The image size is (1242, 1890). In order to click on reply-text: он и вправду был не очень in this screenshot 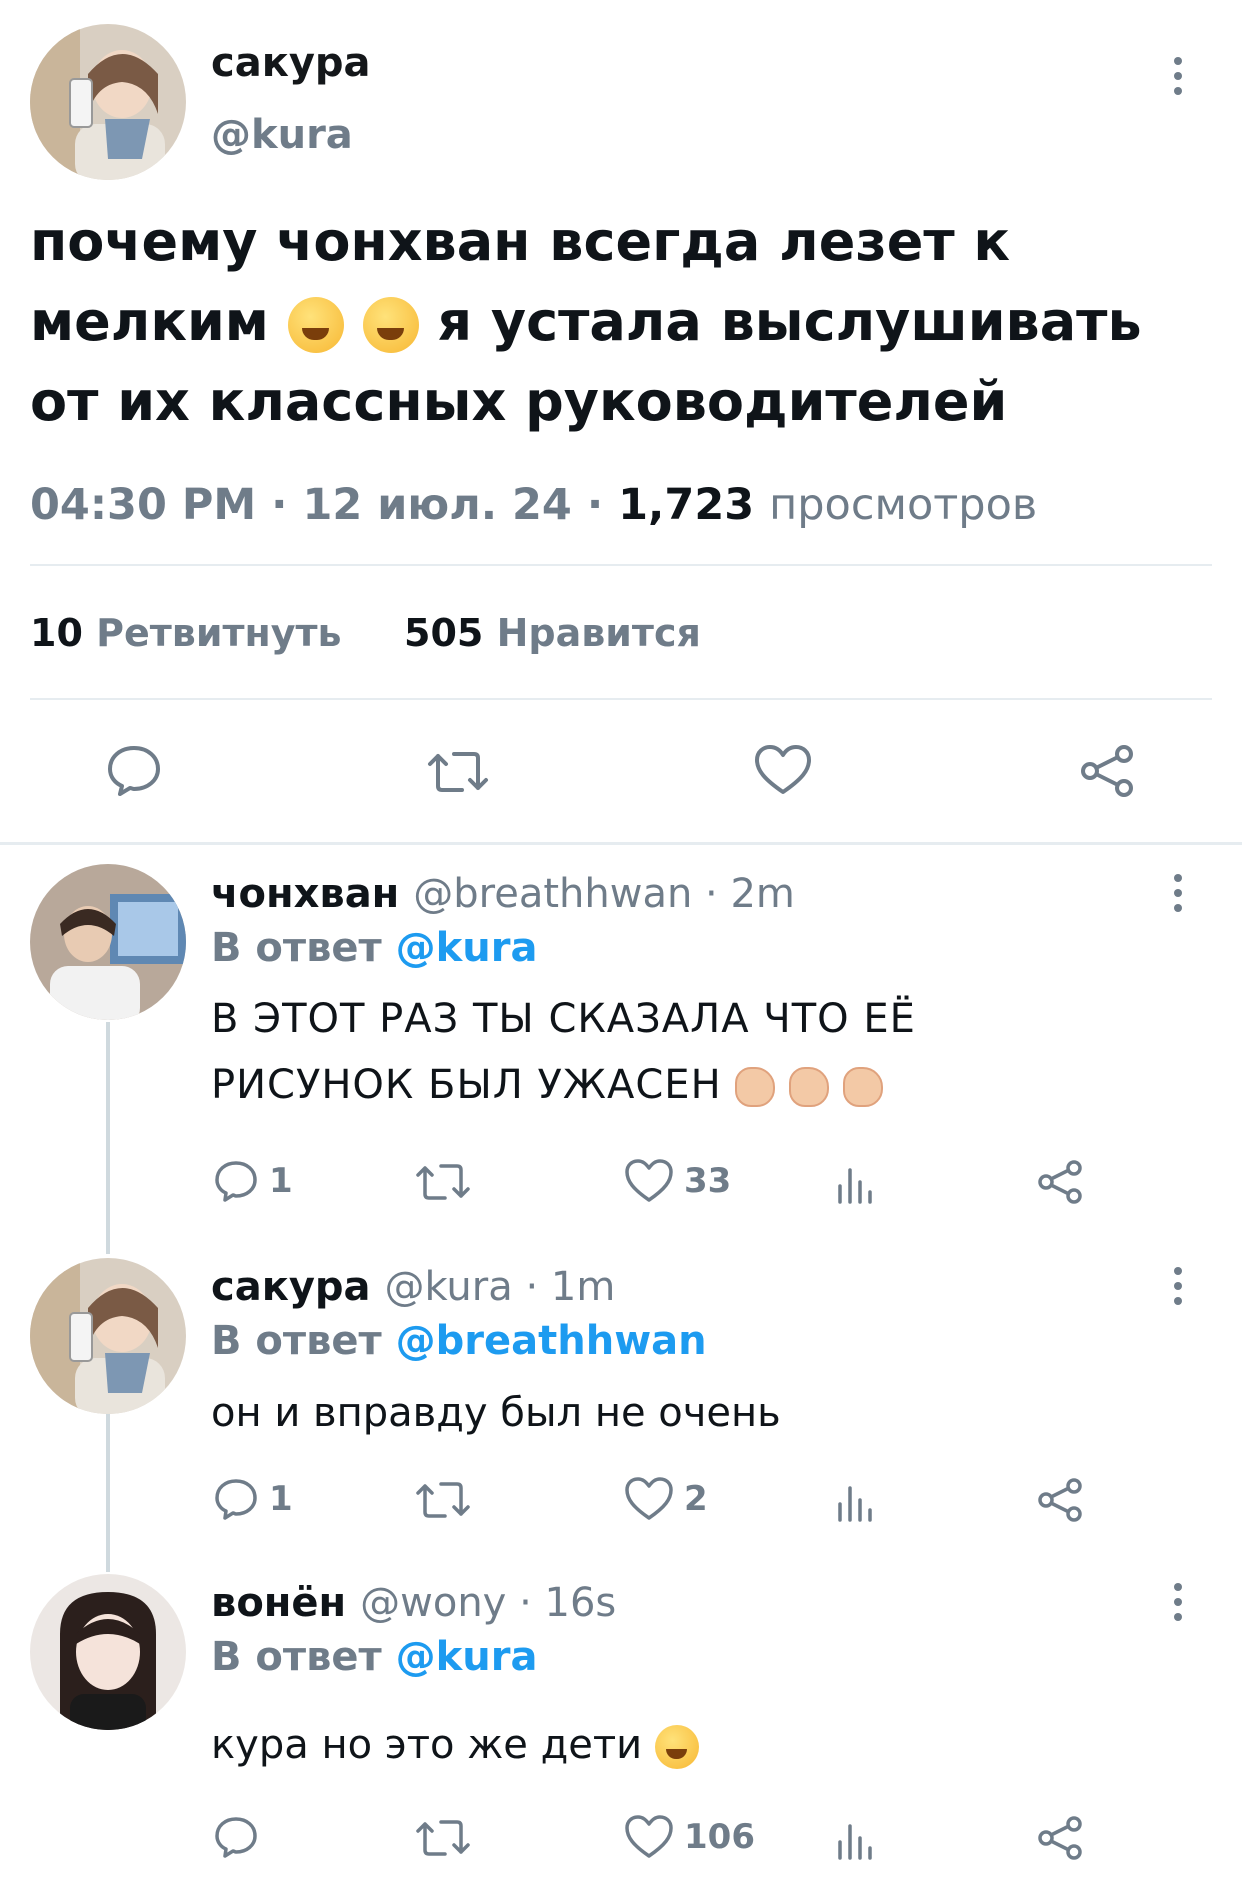, I will do `click(496, 1413)`.